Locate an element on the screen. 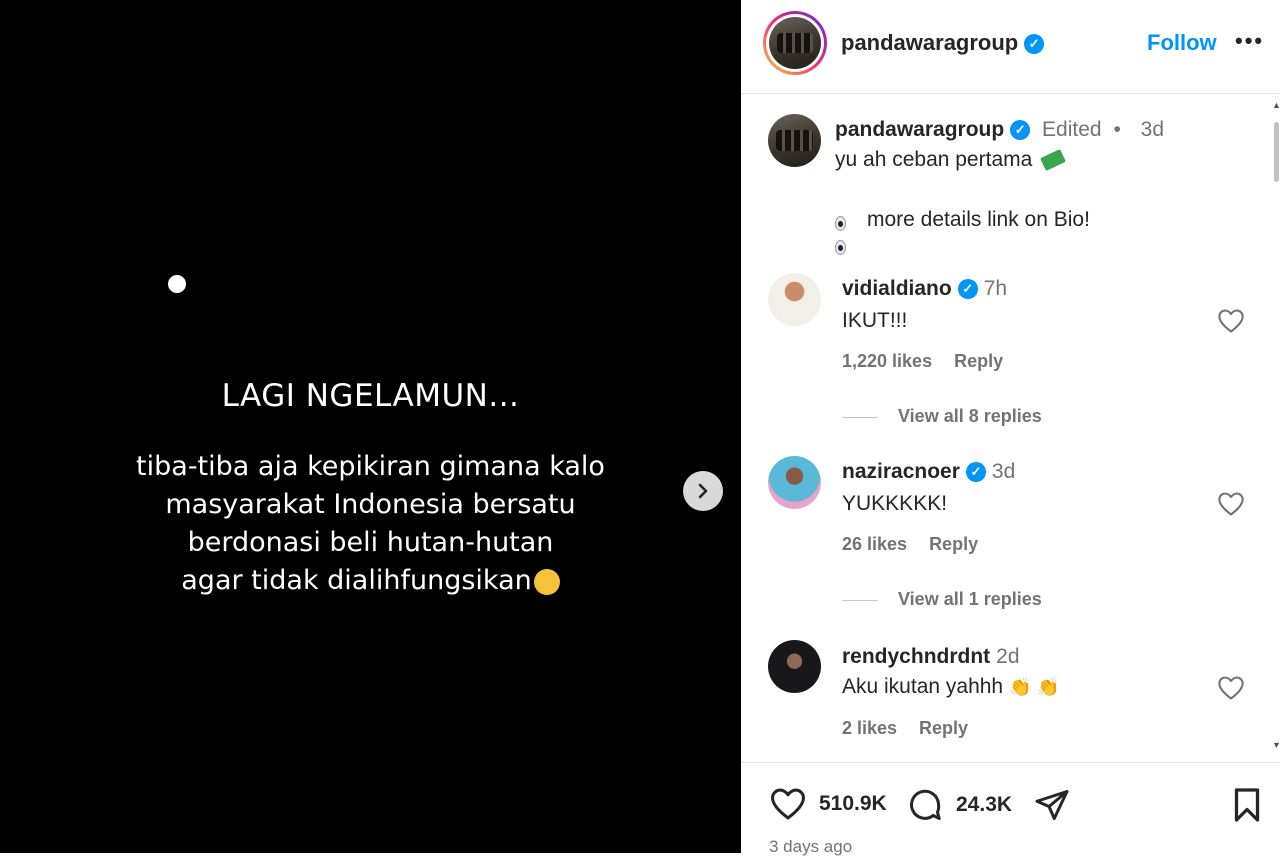 Image resolution: width=1280 pixels, height=857 pixels. comment-username: rendychndrdnt 2d is located at coordinates (931, 657).